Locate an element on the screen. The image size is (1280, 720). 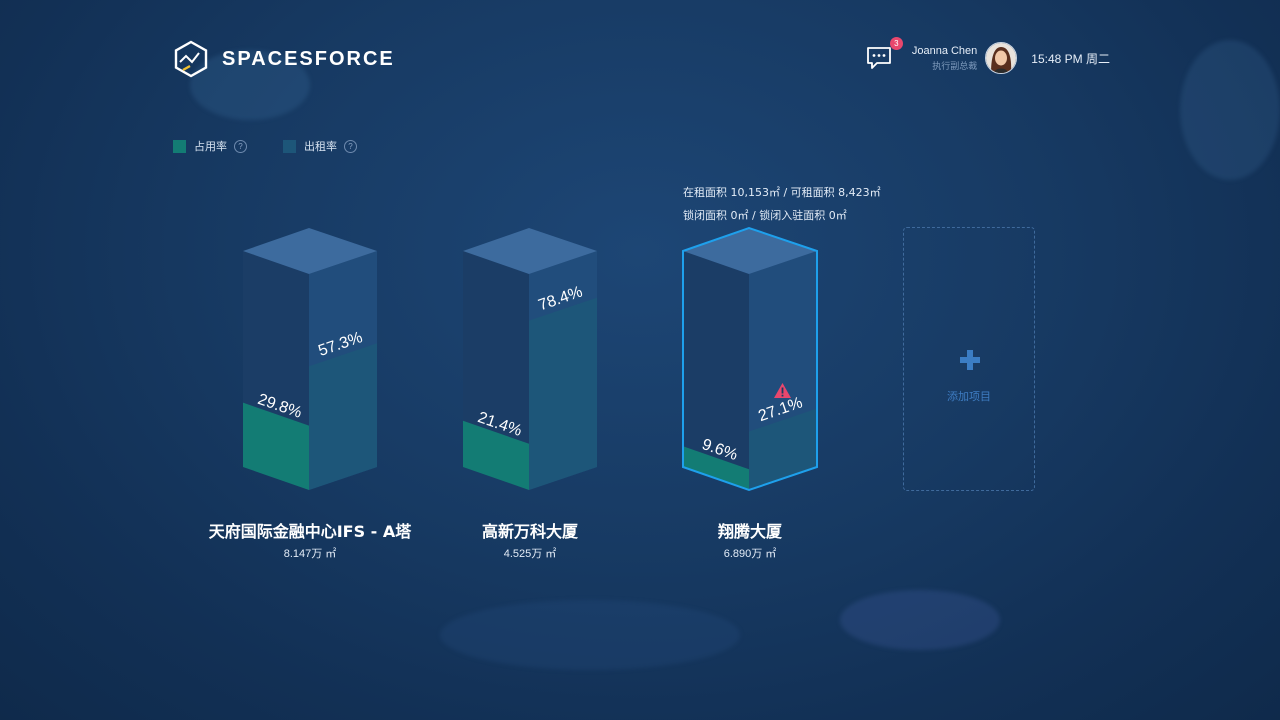
tower-svg: 29.8%57.3% is located at coordinates (310, 359).